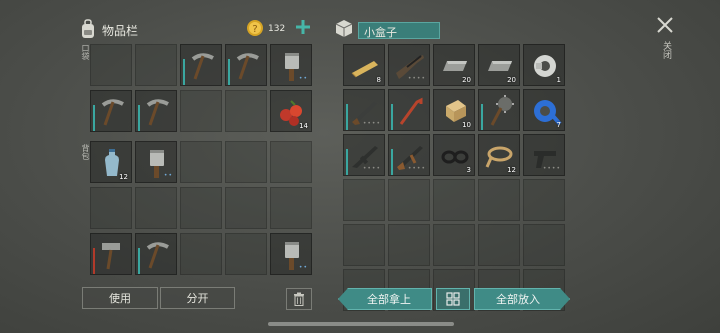  I want to click on box-slot-rope: 12, so click(499, 155).